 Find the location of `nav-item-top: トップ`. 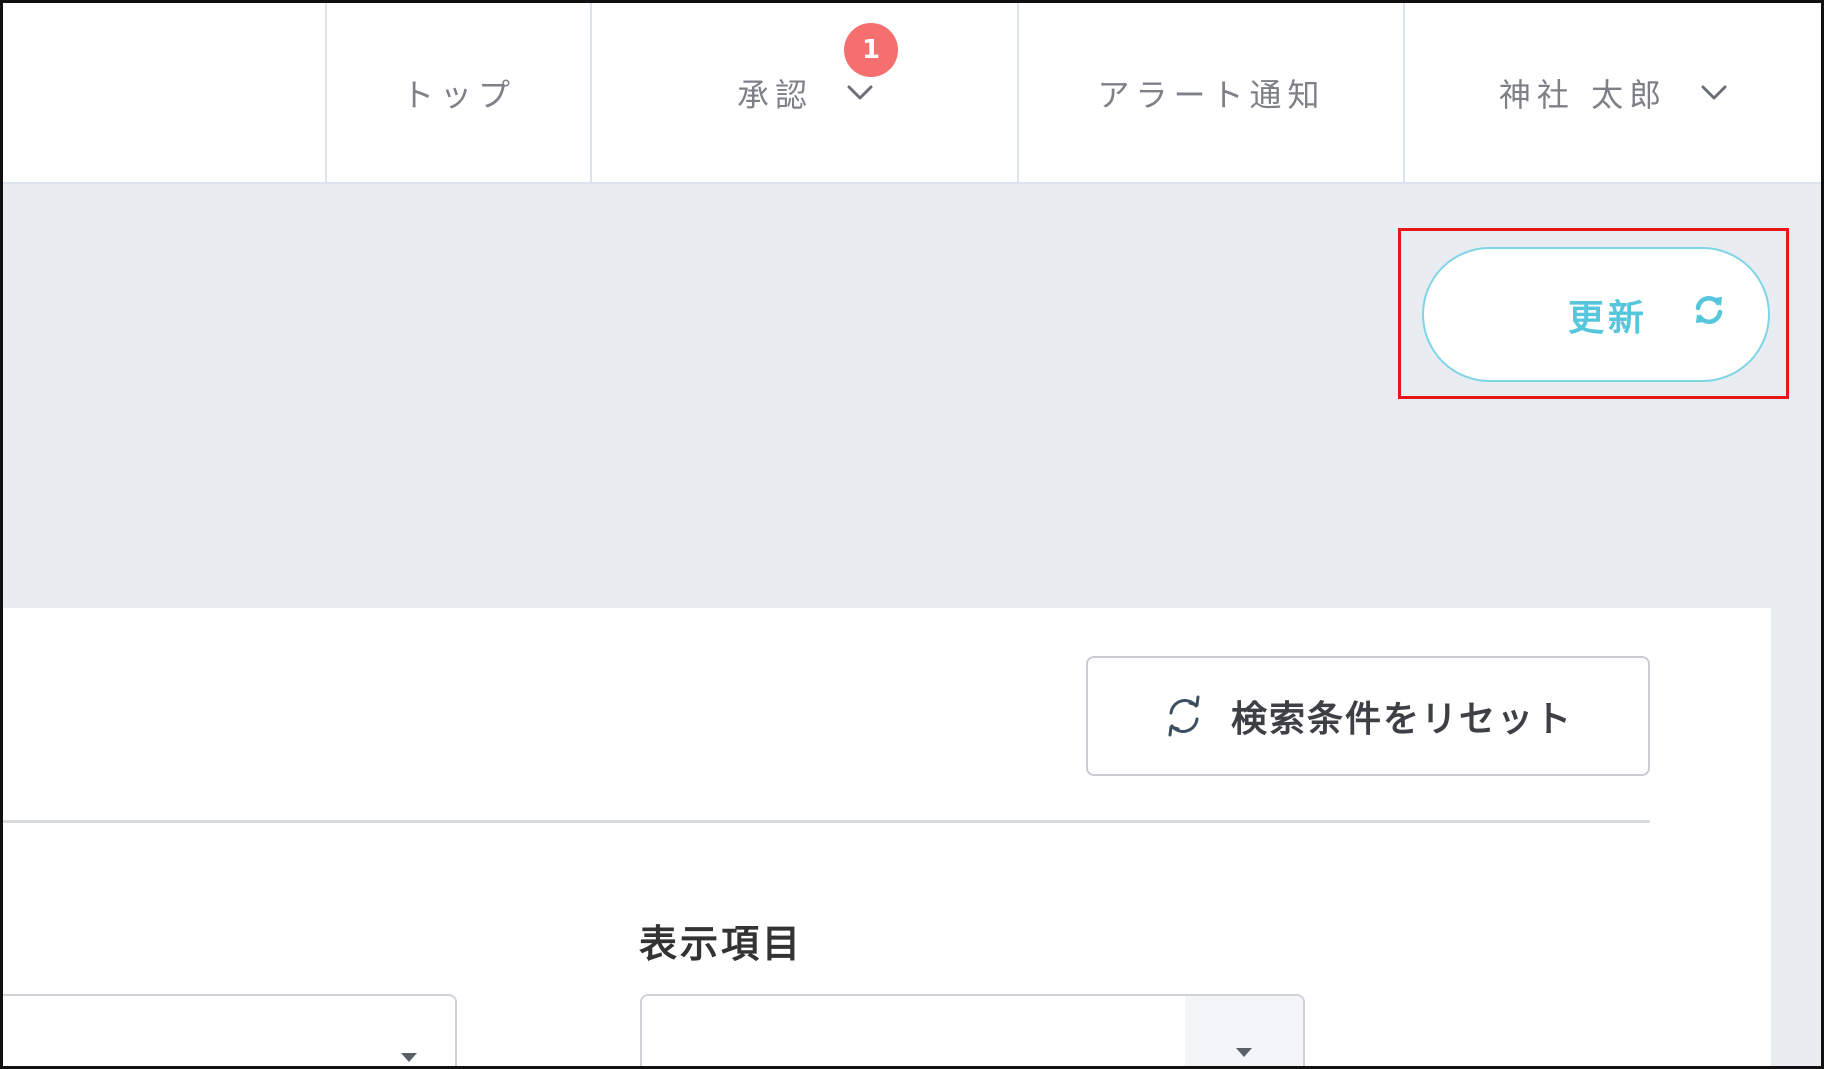

nav-item-top: トップ is located at coordinates (458, 93).